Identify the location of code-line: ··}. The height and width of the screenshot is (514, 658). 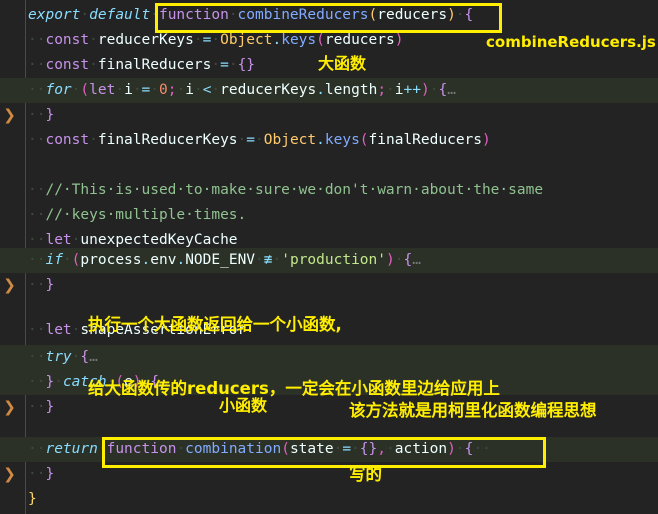
(329, 115).